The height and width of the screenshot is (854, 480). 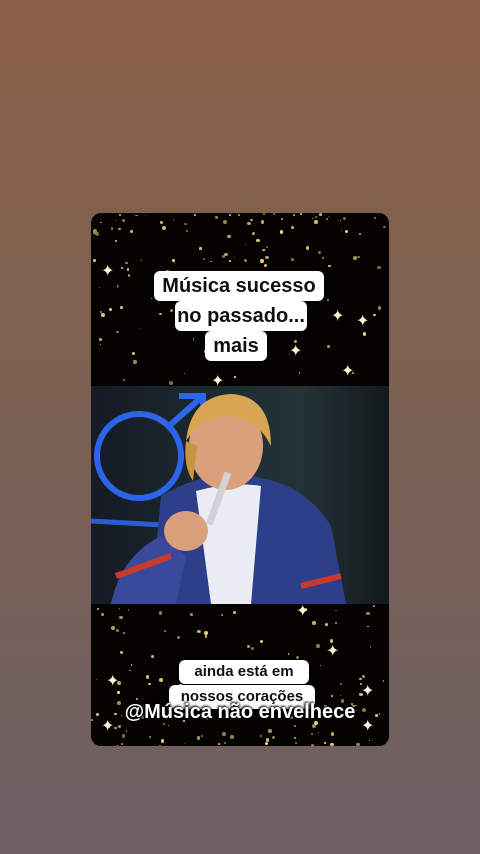 I want to click on video-scene, so click(x=218, y=498).